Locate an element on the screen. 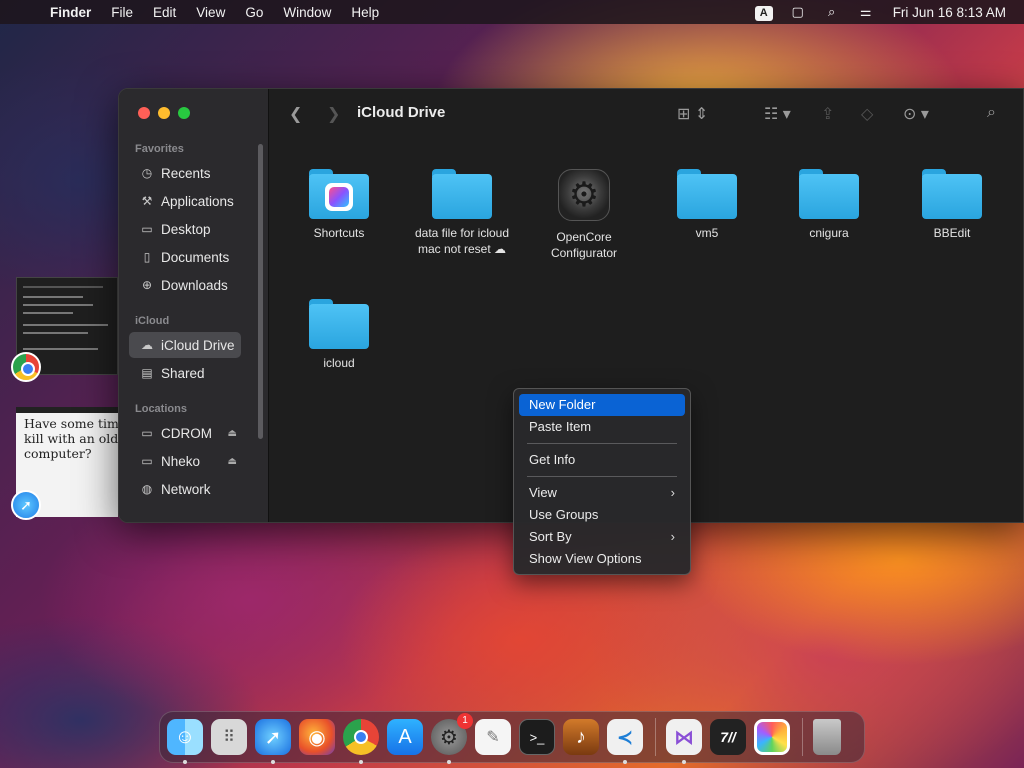 This screenshot has width=1024, height=768. window-stack-icon: ▢ is located at coordinates (798, 12).